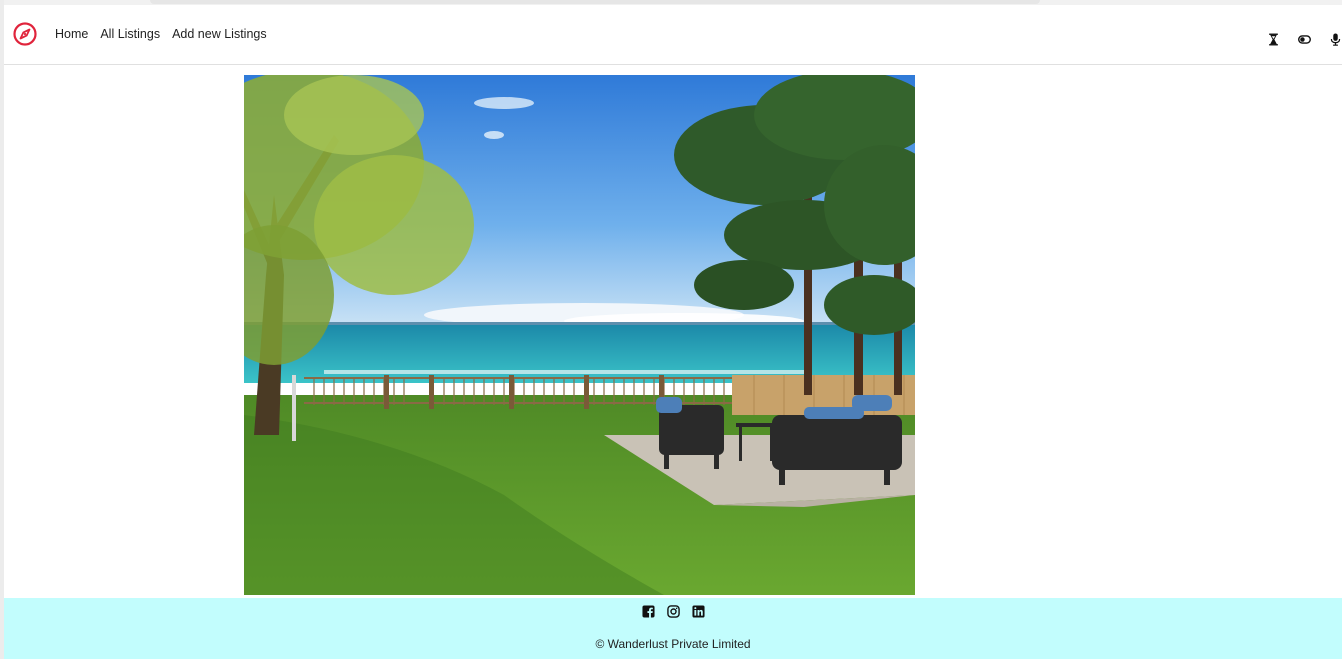 The height and width of the screenshot is (659, 1342). What do you see at coordinates (71, 34) in the screenshot?
I see `nav-link-home: Home` at bounding box center [71, 34].